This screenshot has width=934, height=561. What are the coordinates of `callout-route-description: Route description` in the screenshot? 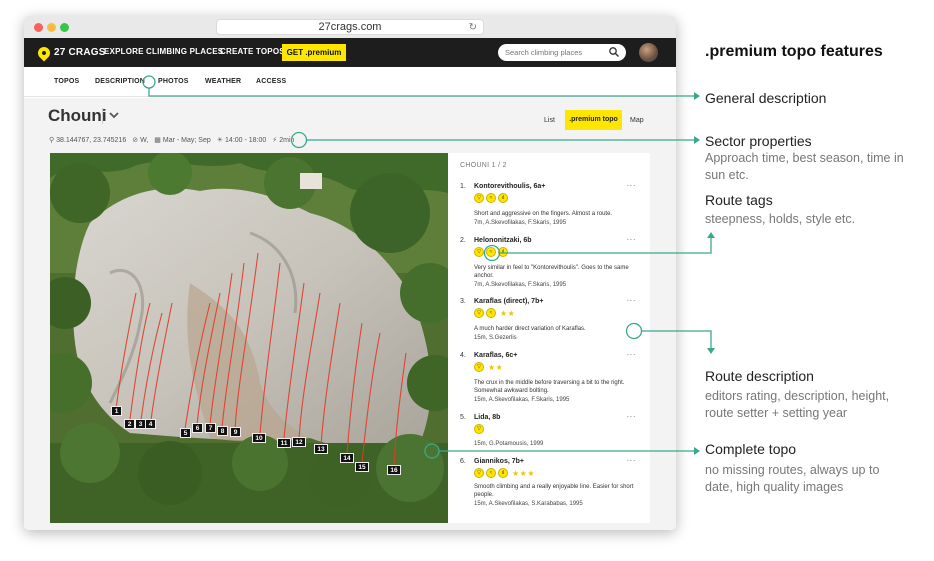 It's located at (759, 376).